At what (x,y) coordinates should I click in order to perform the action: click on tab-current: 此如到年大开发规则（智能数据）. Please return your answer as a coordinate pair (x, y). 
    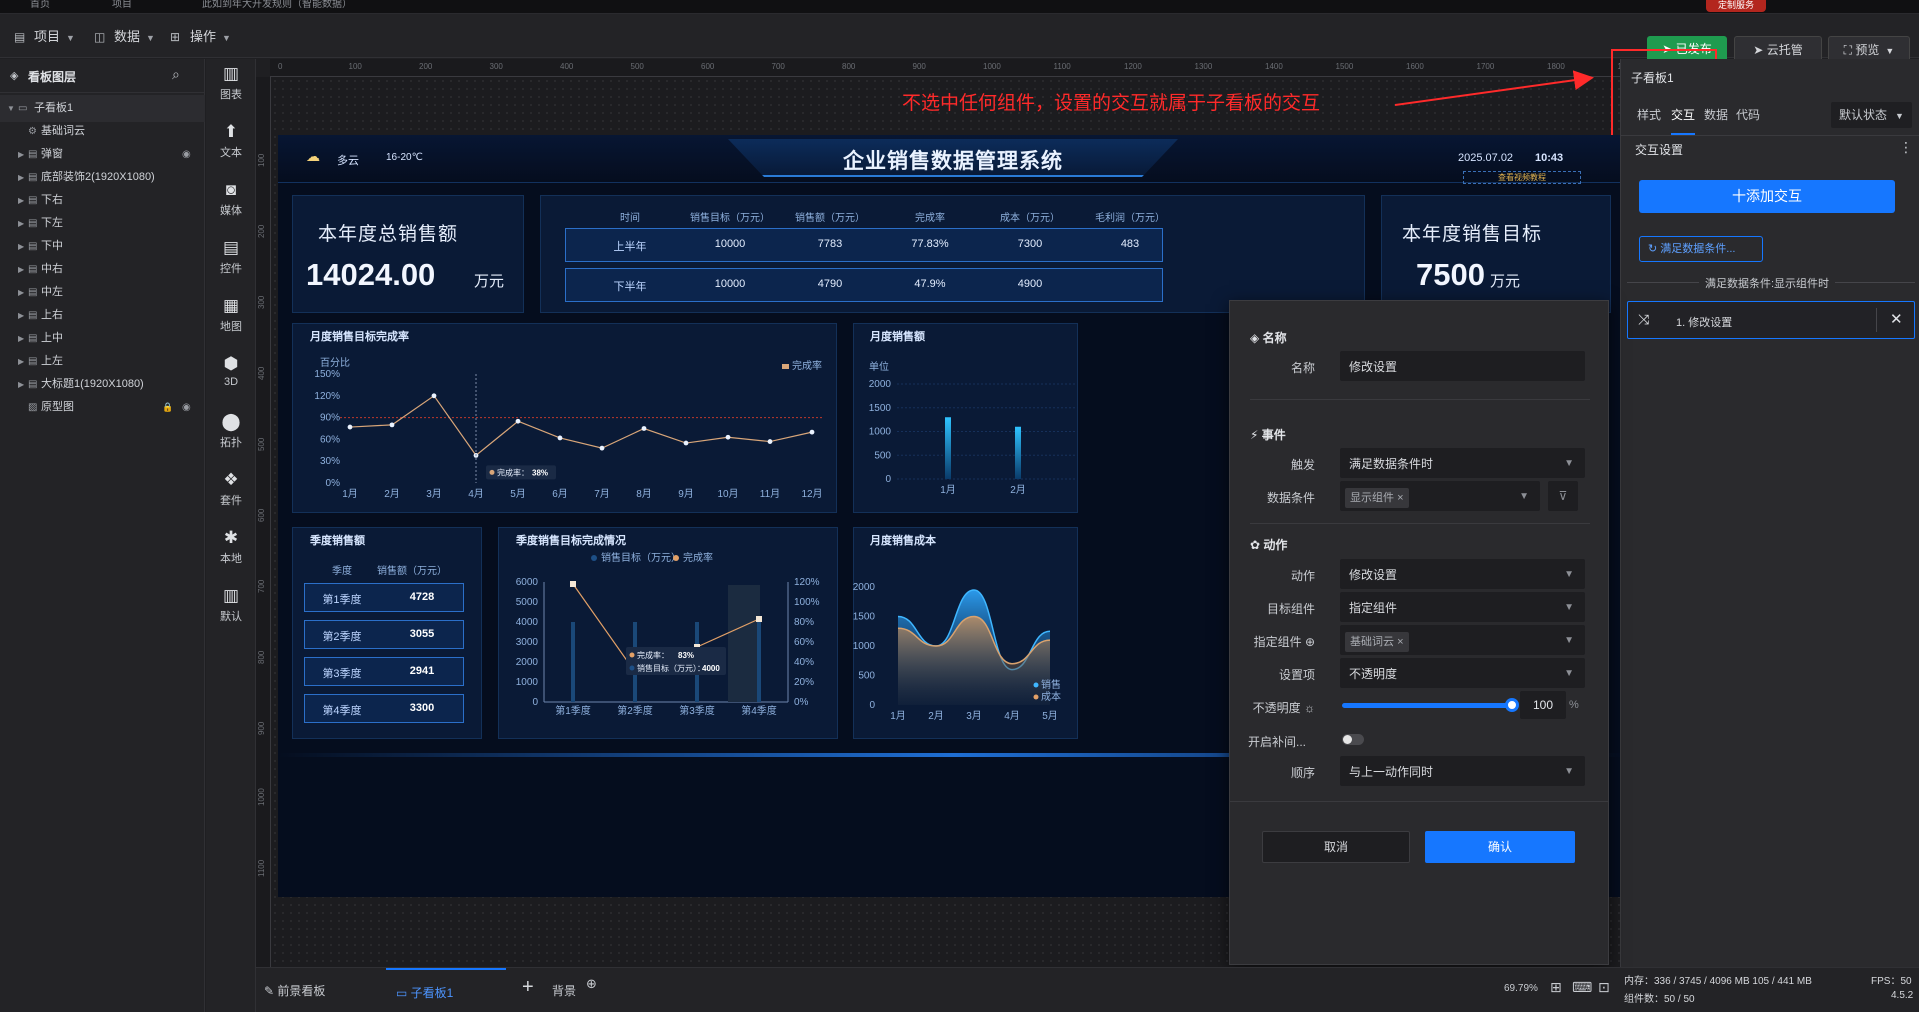
    Looking at the image, I should click on (290, 7).